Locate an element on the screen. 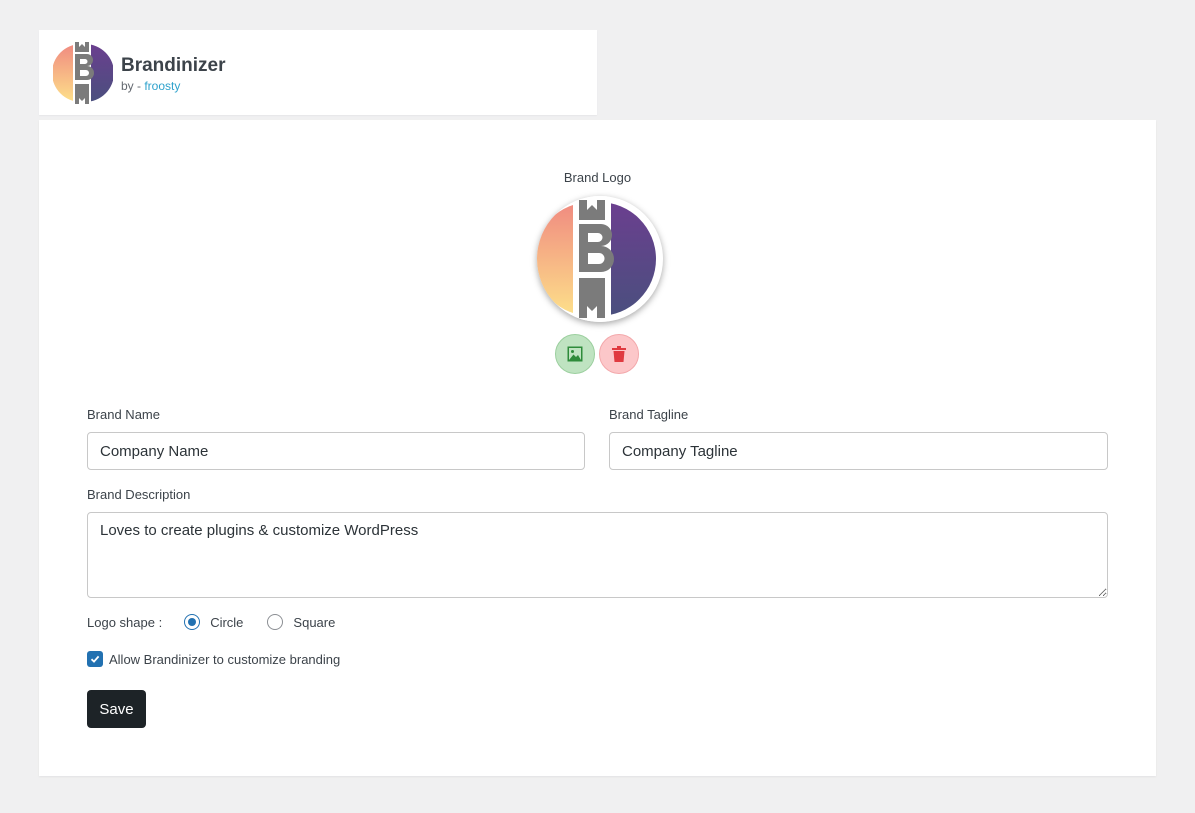 The height and width of the screenshot is (813, 1195). allow-branding-row: Allow Brandinizer to customize branding is located at coordinates (213, 659).